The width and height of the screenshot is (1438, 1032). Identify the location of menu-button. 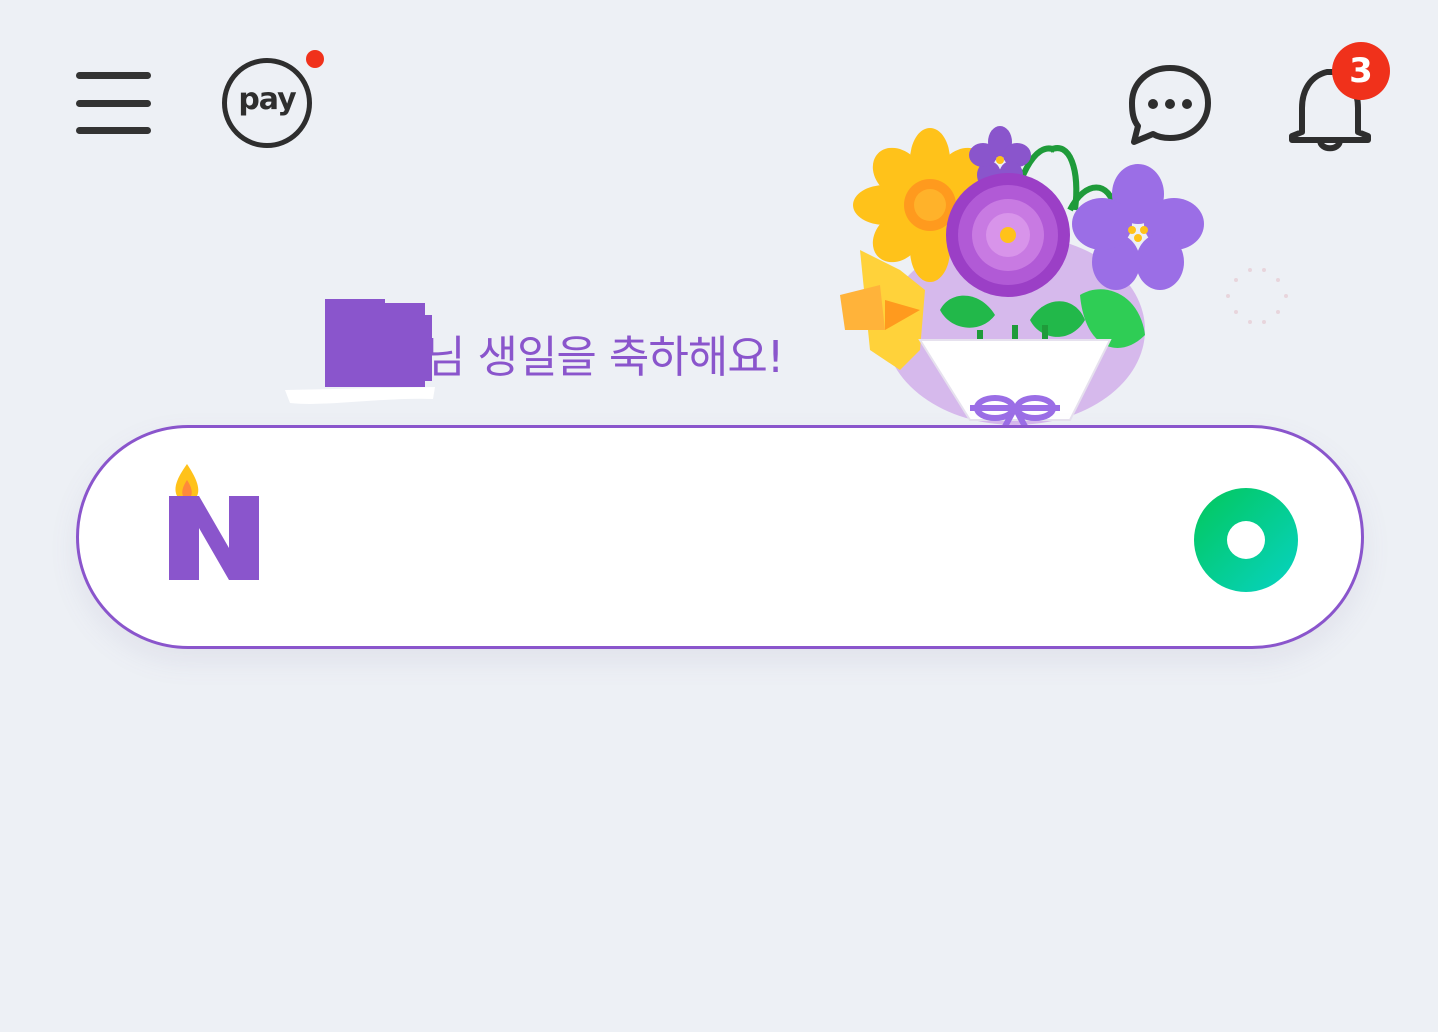
(114, 105).